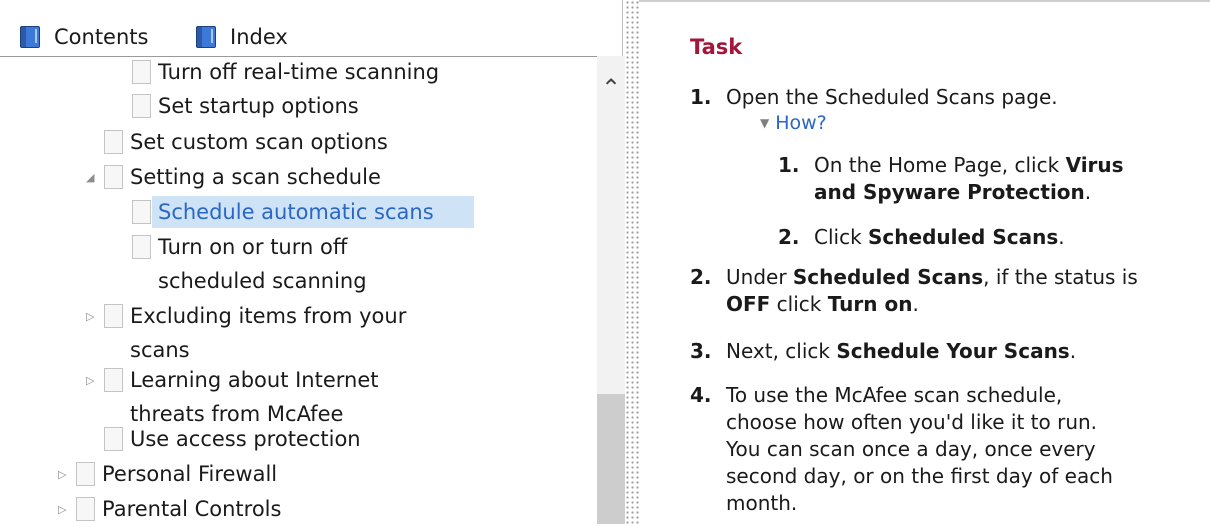 This screenshot has width=1210, height=526. Describe the element at coordinates (190, 474) in the screenshot. I see `tree-item-label: Personal Firewall` at that location.